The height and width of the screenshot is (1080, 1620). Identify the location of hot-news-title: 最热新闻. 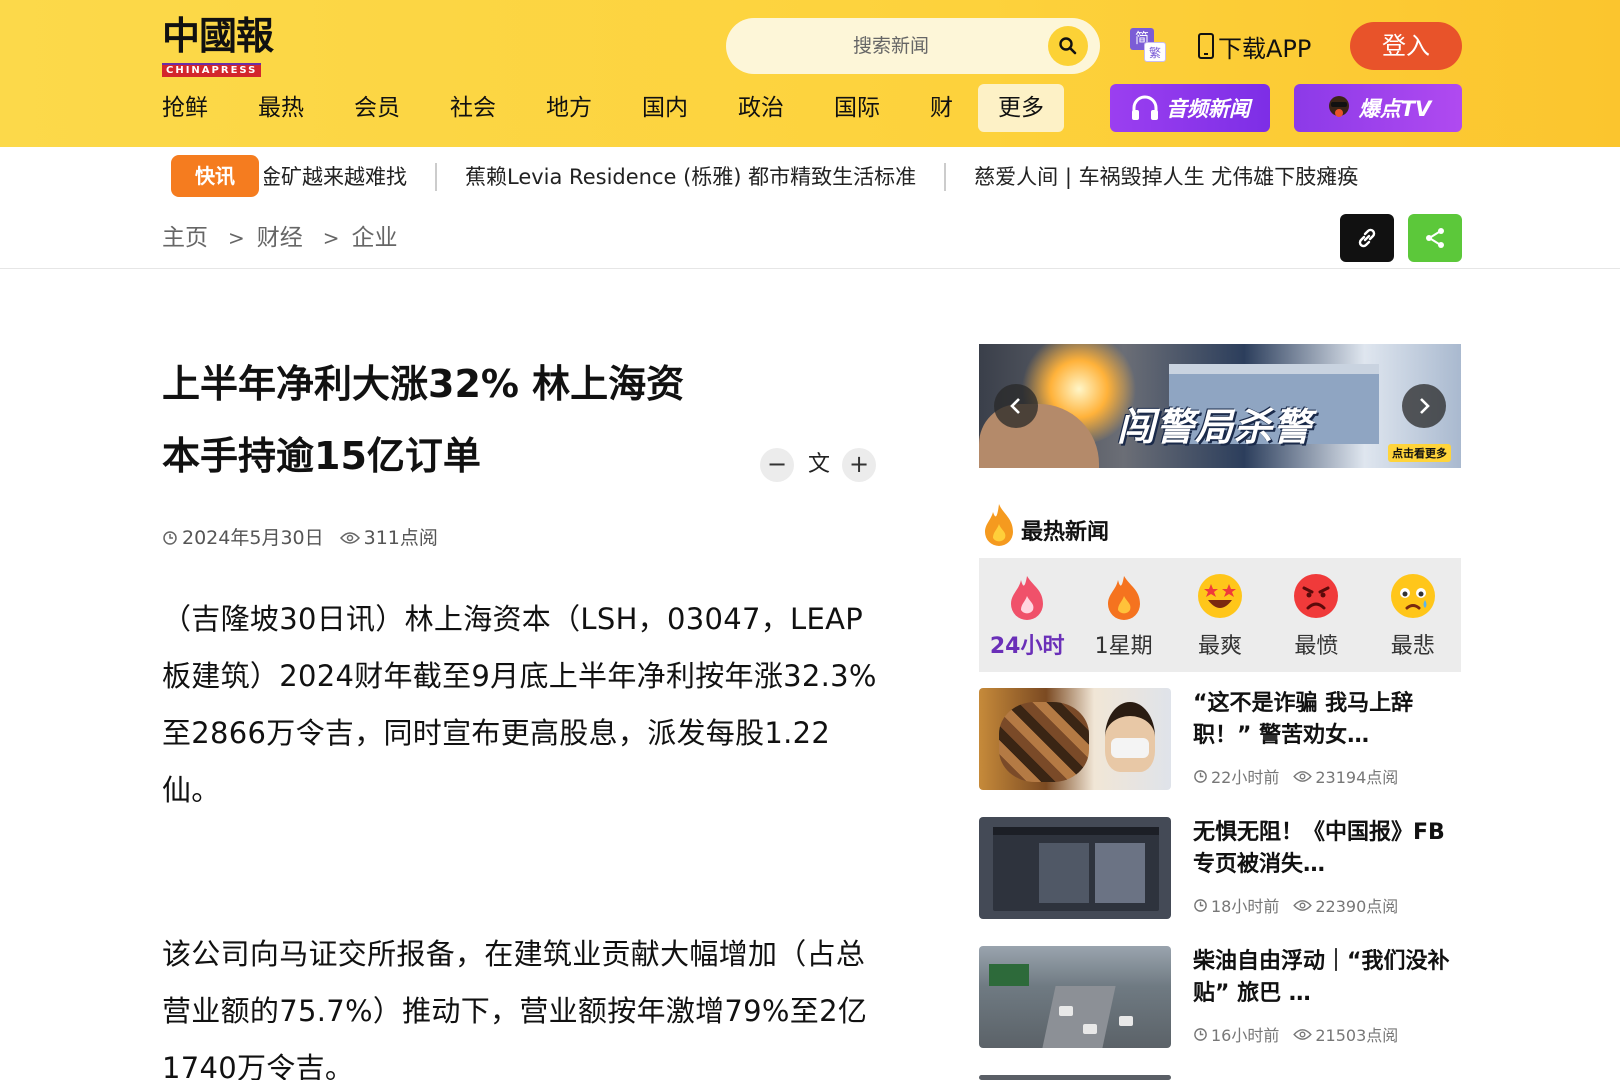
(1065, 532).